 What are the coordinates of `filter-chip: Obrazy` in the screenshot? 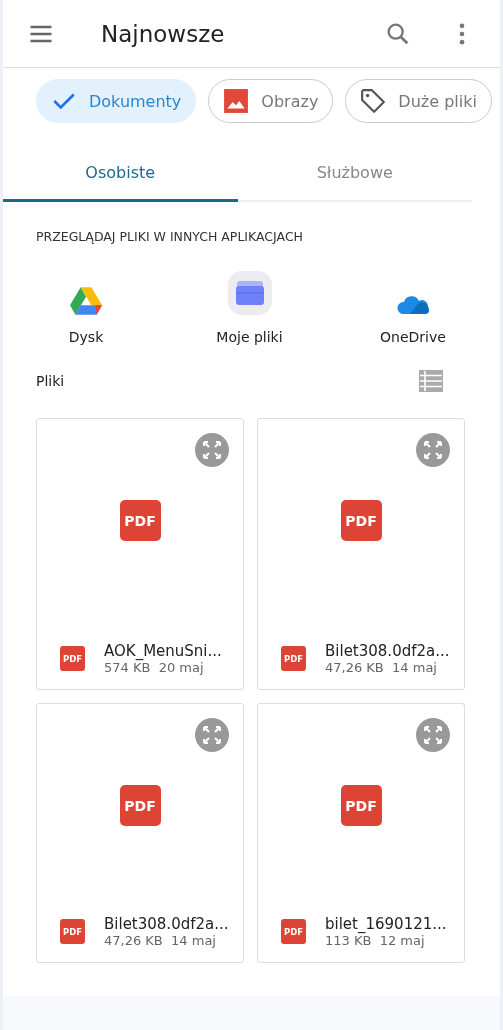 It's located at (271, 101).